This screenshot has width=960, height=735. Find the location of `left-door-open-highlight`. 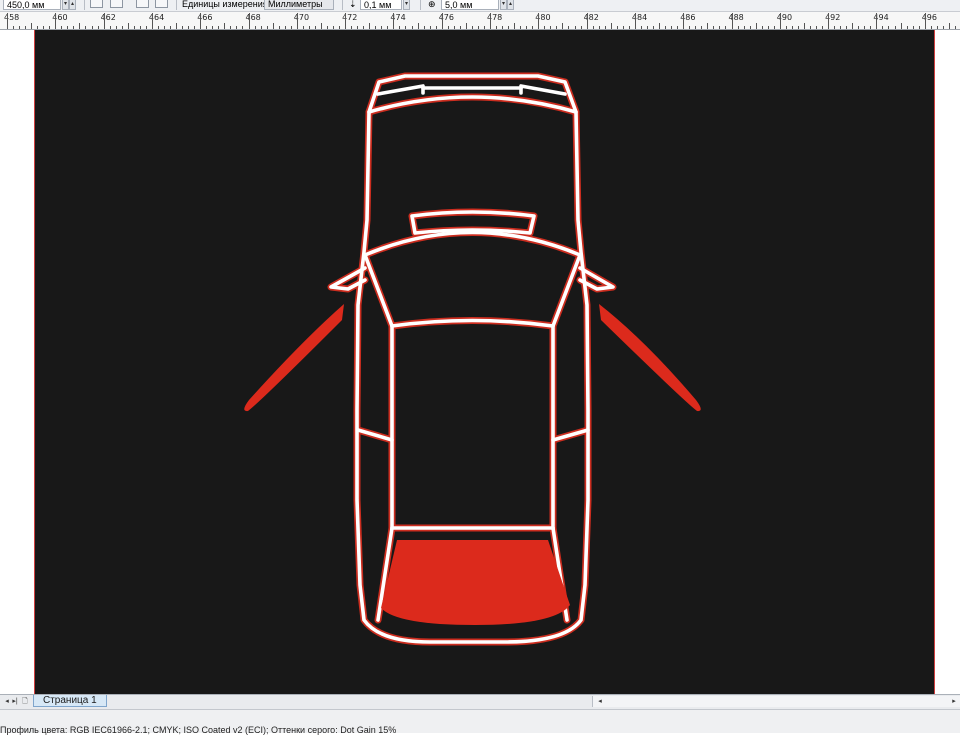

left-door-open-highlight is located at coordinates (294, 358).